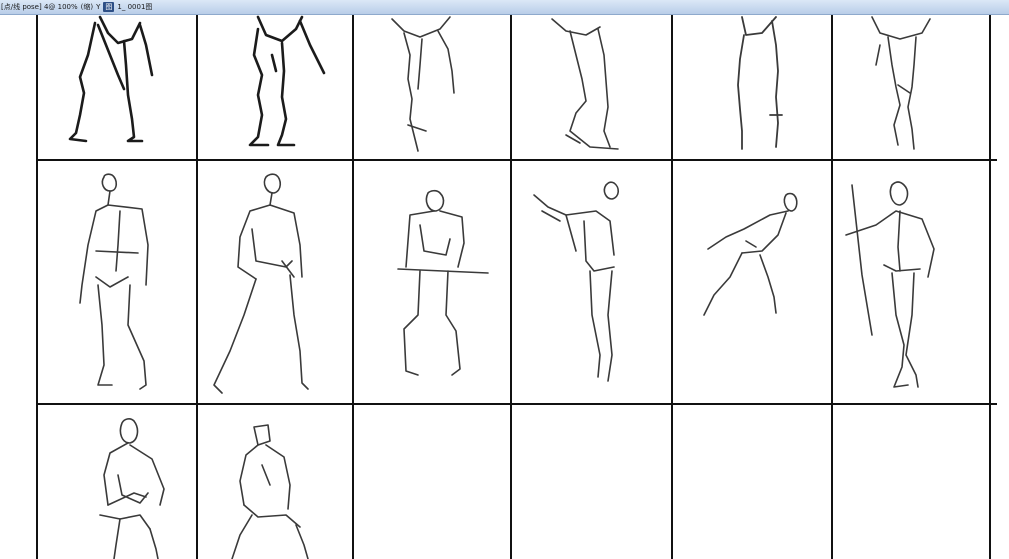  What do you see at coordinates (901, 83) in the screenshot?
I see `figure-sketch-r1c6` at bounding box center [901, 83].